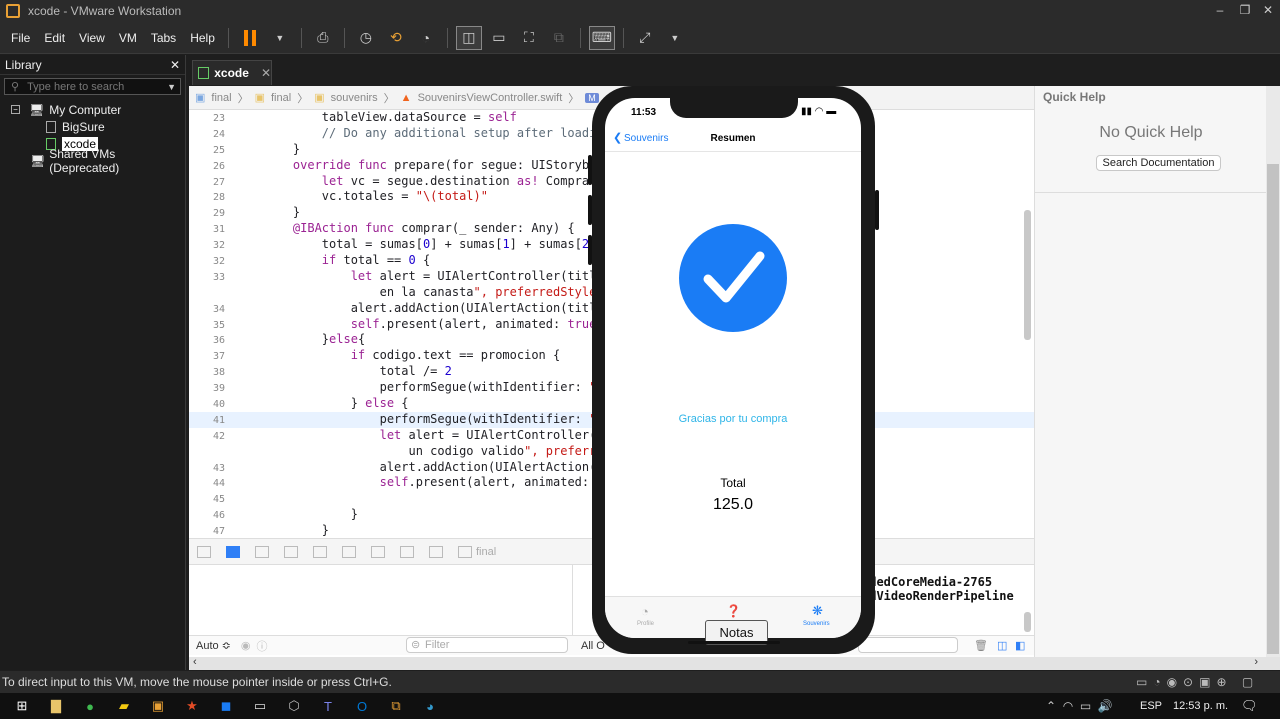  Describe the element at coordinates (54, 38) in the screenshot. I see `menu-edit: Edit` at that location.